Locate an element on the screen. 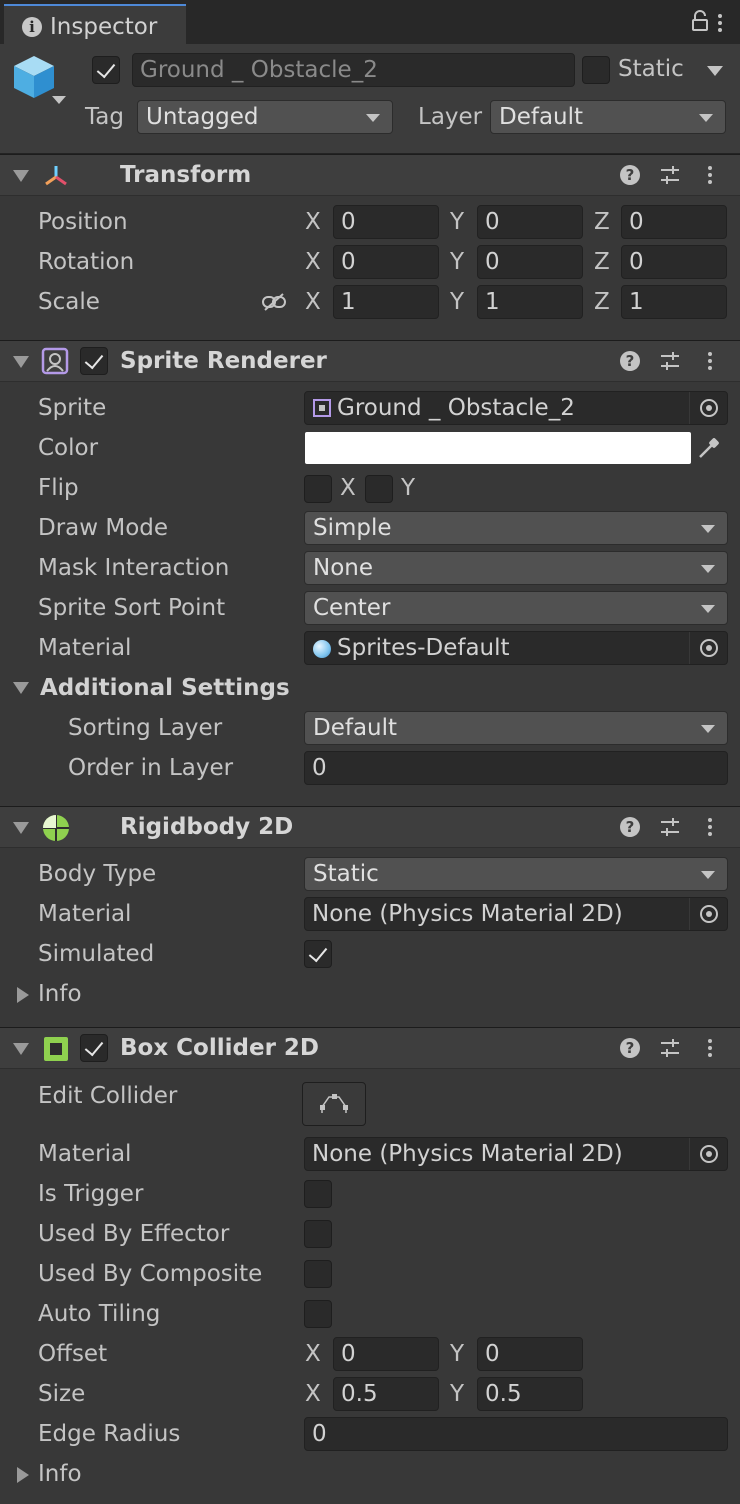 The height and width of the screenshot is (1504, 740). sorting-layer-dropdown: Default is located at coordinates (516, 728).